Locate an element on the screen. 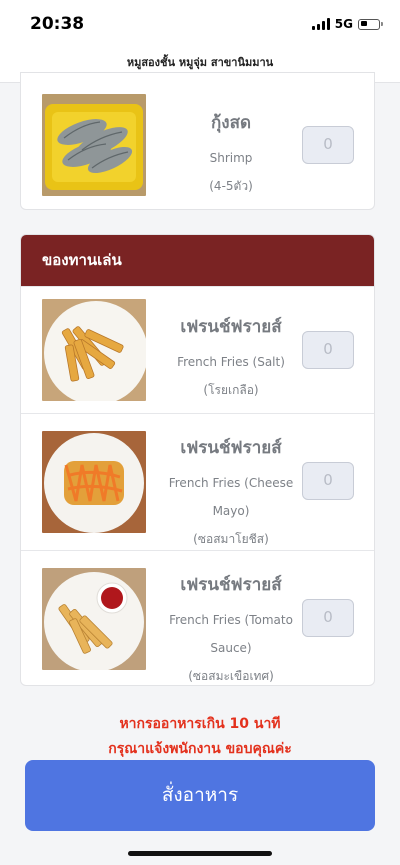 The width and height of the screenshot is (400, 865). section-header: ของทานเล่น is located at coordinates (197, 260).